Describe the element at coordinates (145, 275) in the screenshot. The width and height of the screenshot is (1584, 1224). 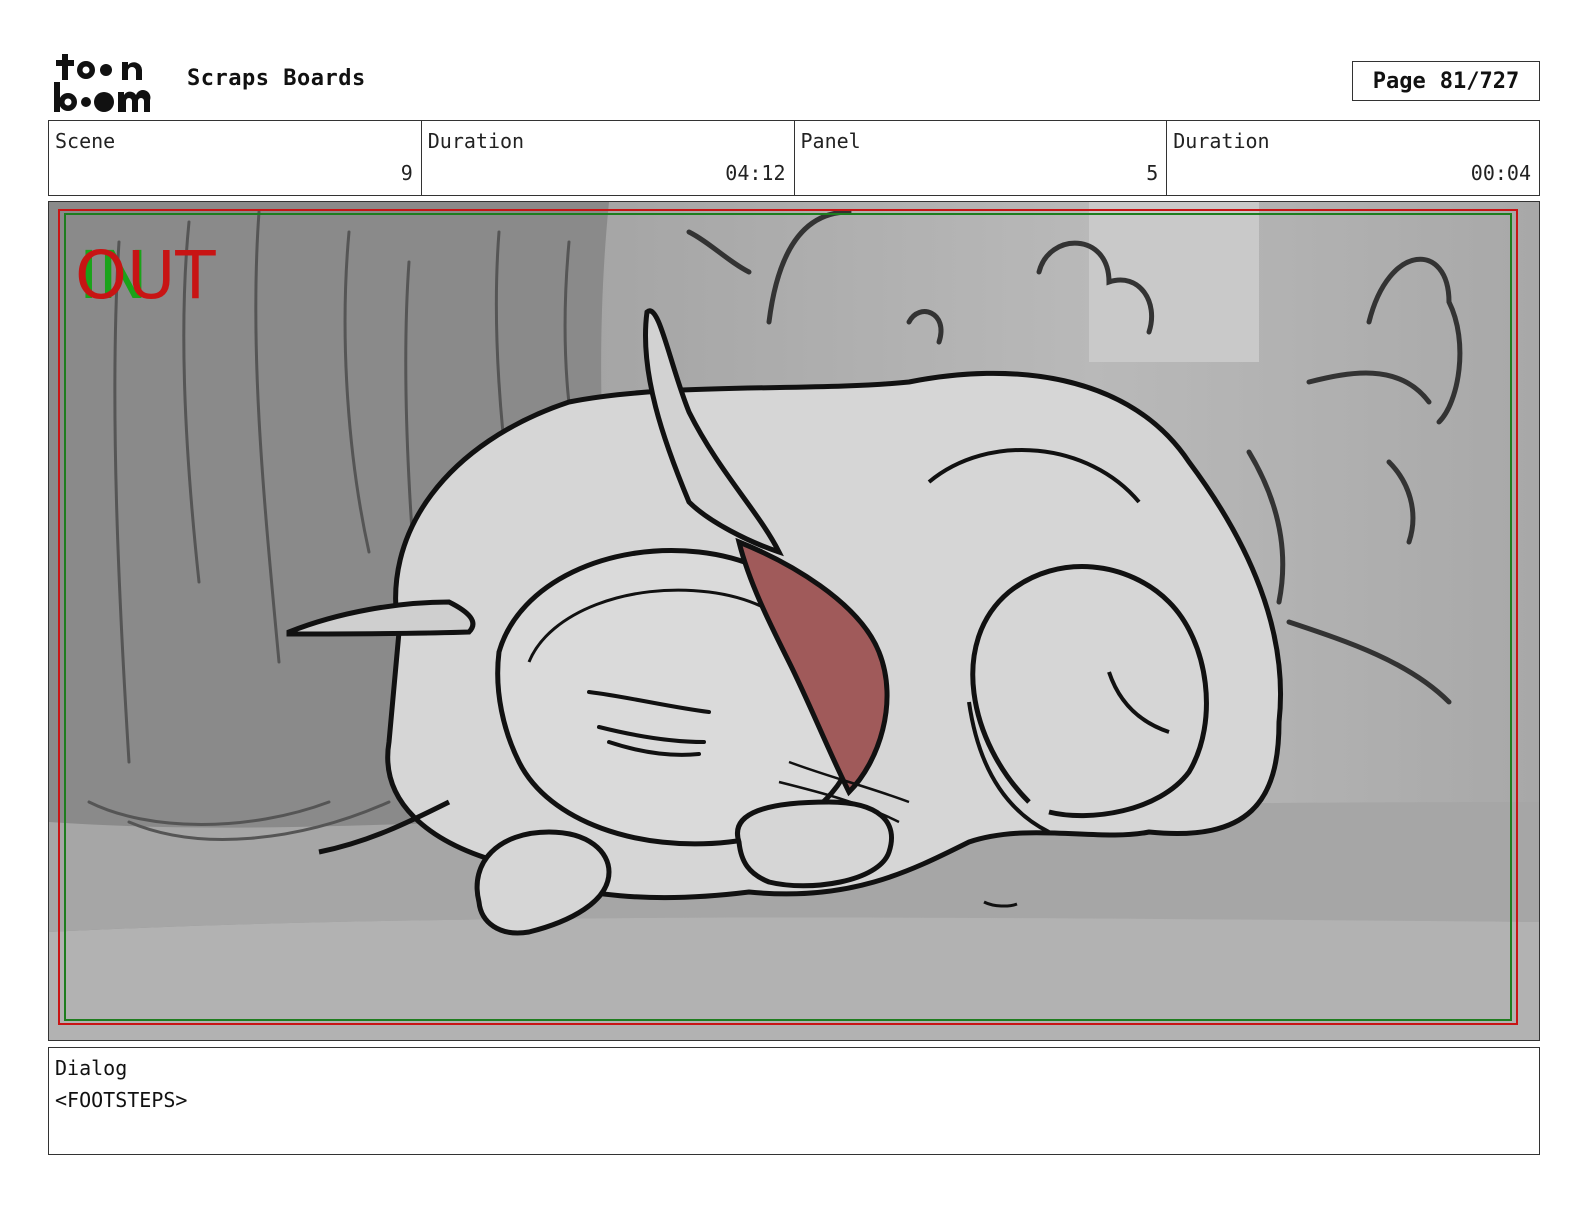
I see `transition-out-label: OUT` at that location.